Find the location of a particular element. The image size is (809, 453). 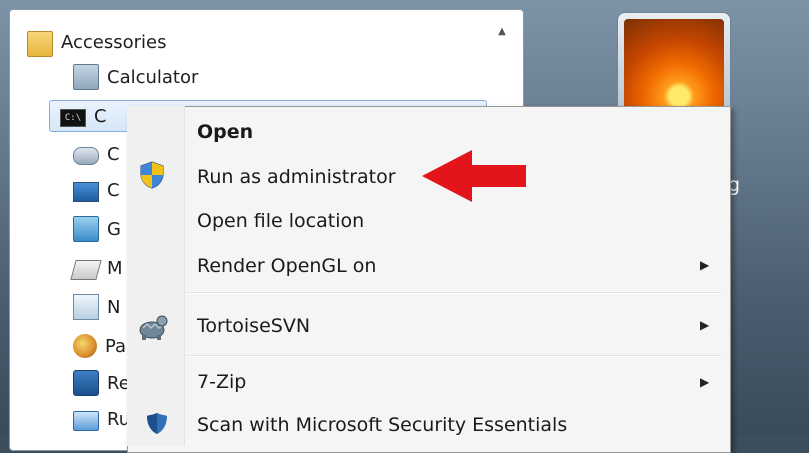

user-picture-frame is located at coordinates (674, 64).